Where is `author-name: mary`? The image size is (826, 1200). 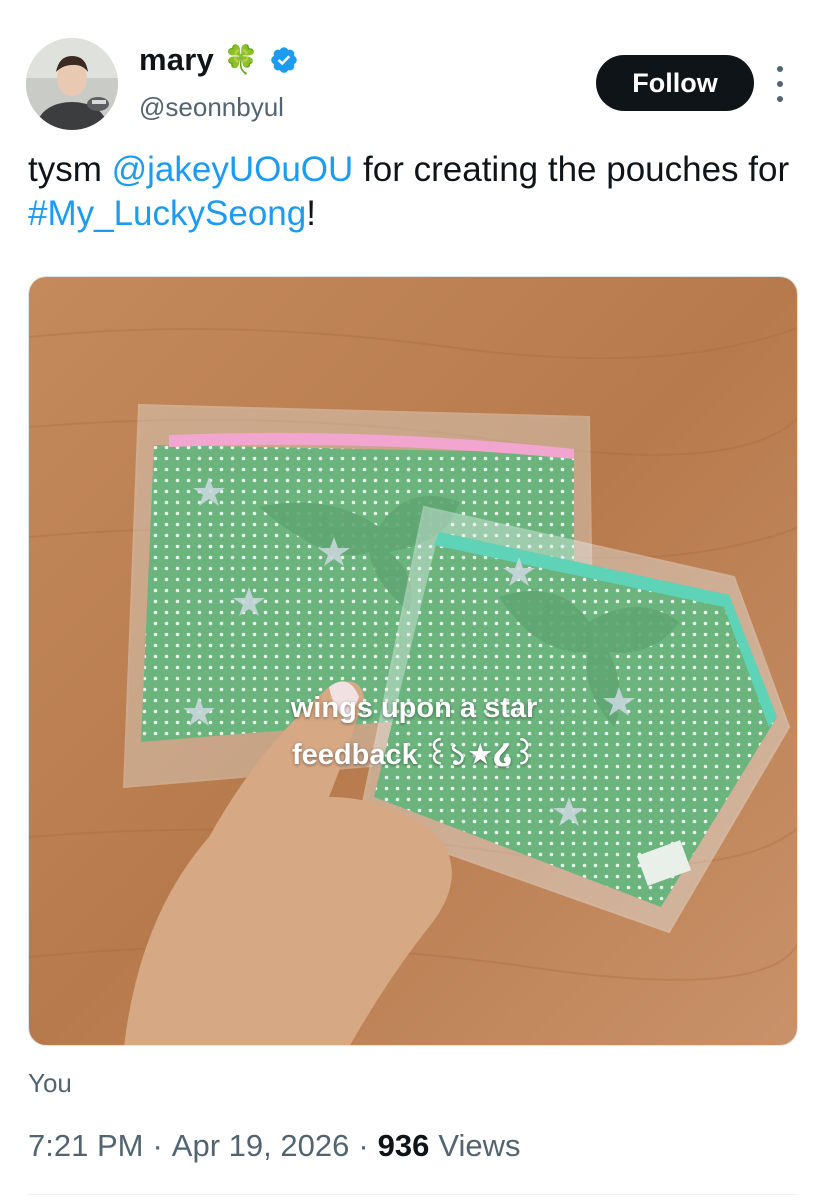
author-name: mary is located at coordinates (176, 60).